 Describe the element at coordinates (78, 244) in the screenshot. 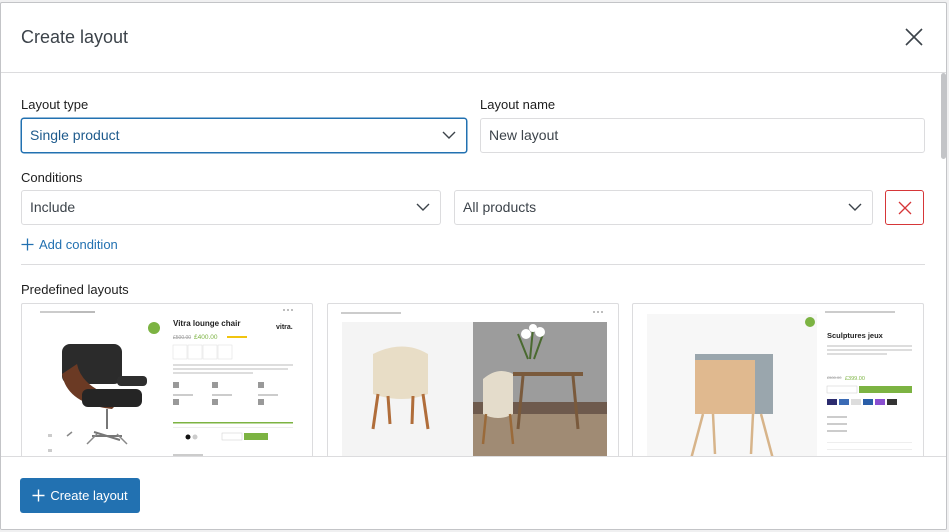

I see `add-condition-label: Add condition` at that location.